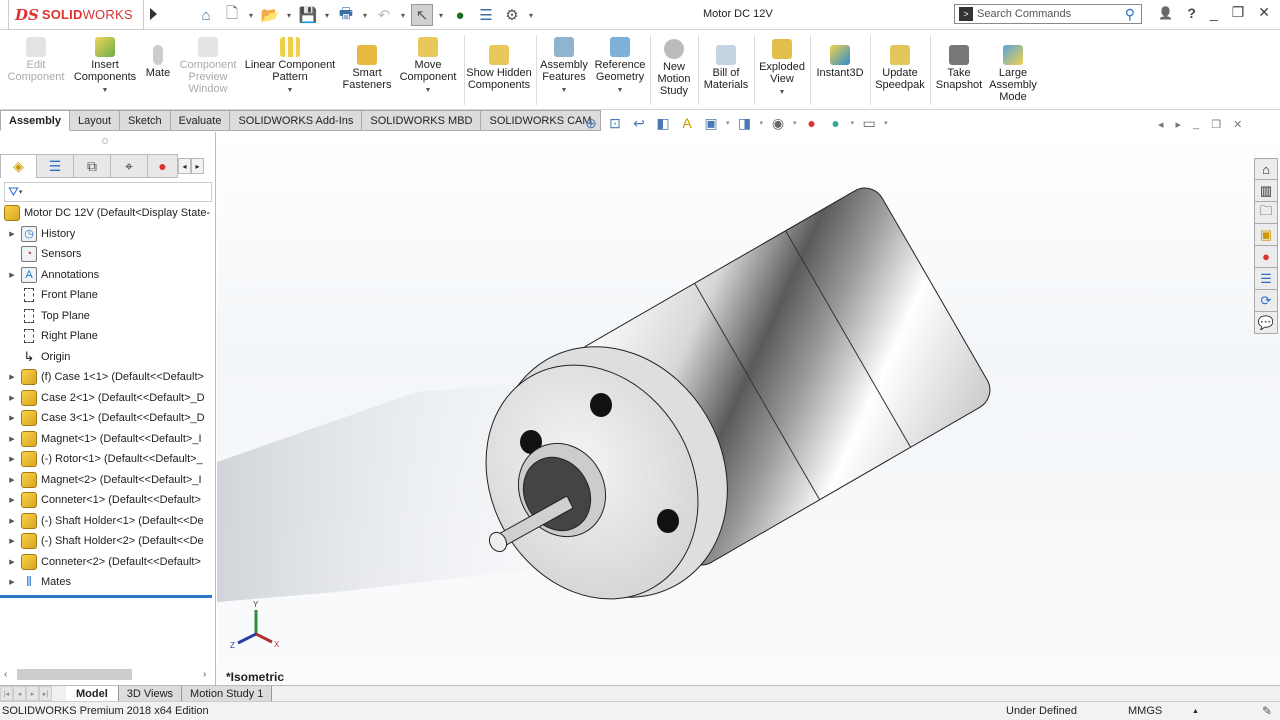 Image resolution: width=1280 pixels, height=720 pixels. What do you see at coordinates (1266, 235) in the screenshot?
I see `view-palette-icon: ▣` at bounding box center [1266, 235].